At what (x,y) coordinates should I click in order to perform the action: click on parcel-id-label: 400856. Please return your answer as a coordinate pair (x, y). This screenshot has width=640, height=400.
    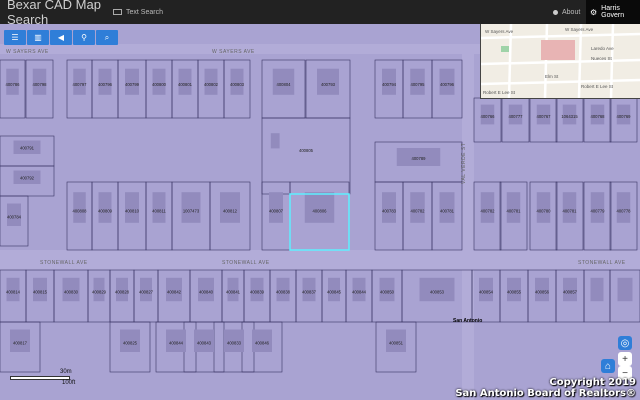
    Looking at the image, I should click on (542, 291).